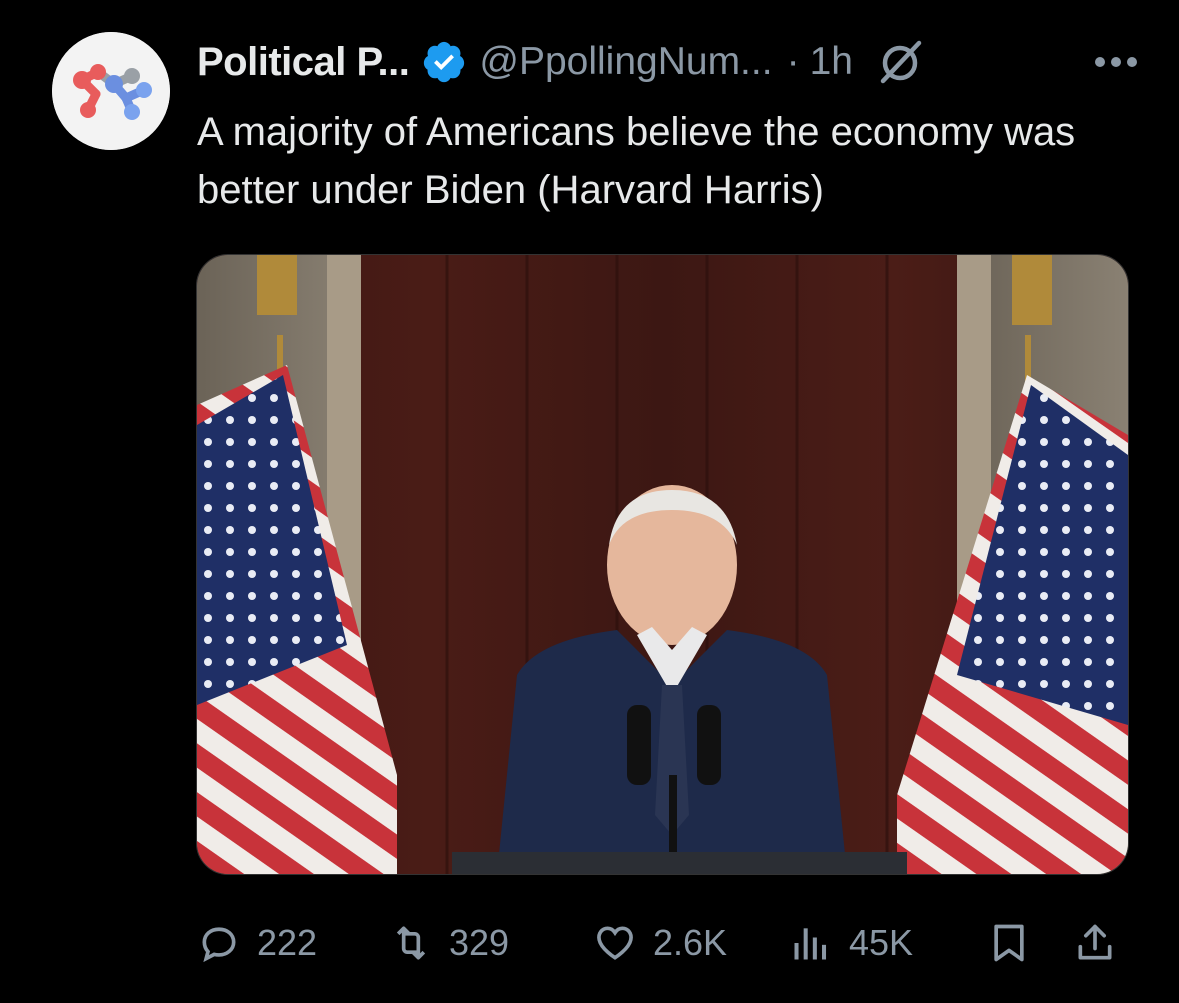 The height and width of the screenshot is (1003, 1179). What do you see at coordinates (690, 942) in the screenshot?
I see `like-count: 2.6K` at bounding box center [690, 942].